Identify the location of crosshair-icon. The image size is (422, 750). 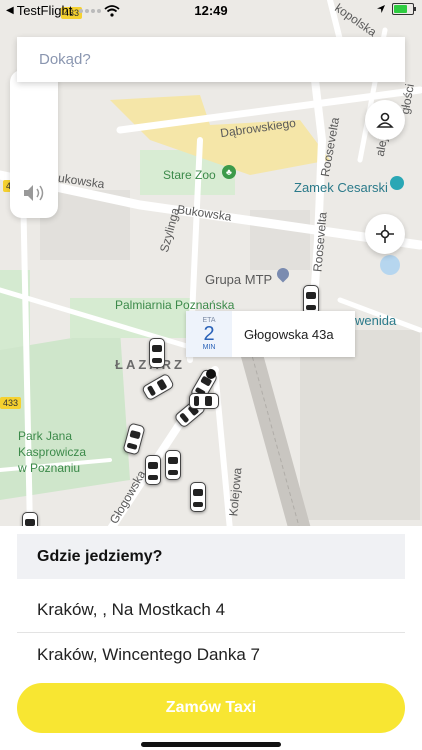
(385, 234).